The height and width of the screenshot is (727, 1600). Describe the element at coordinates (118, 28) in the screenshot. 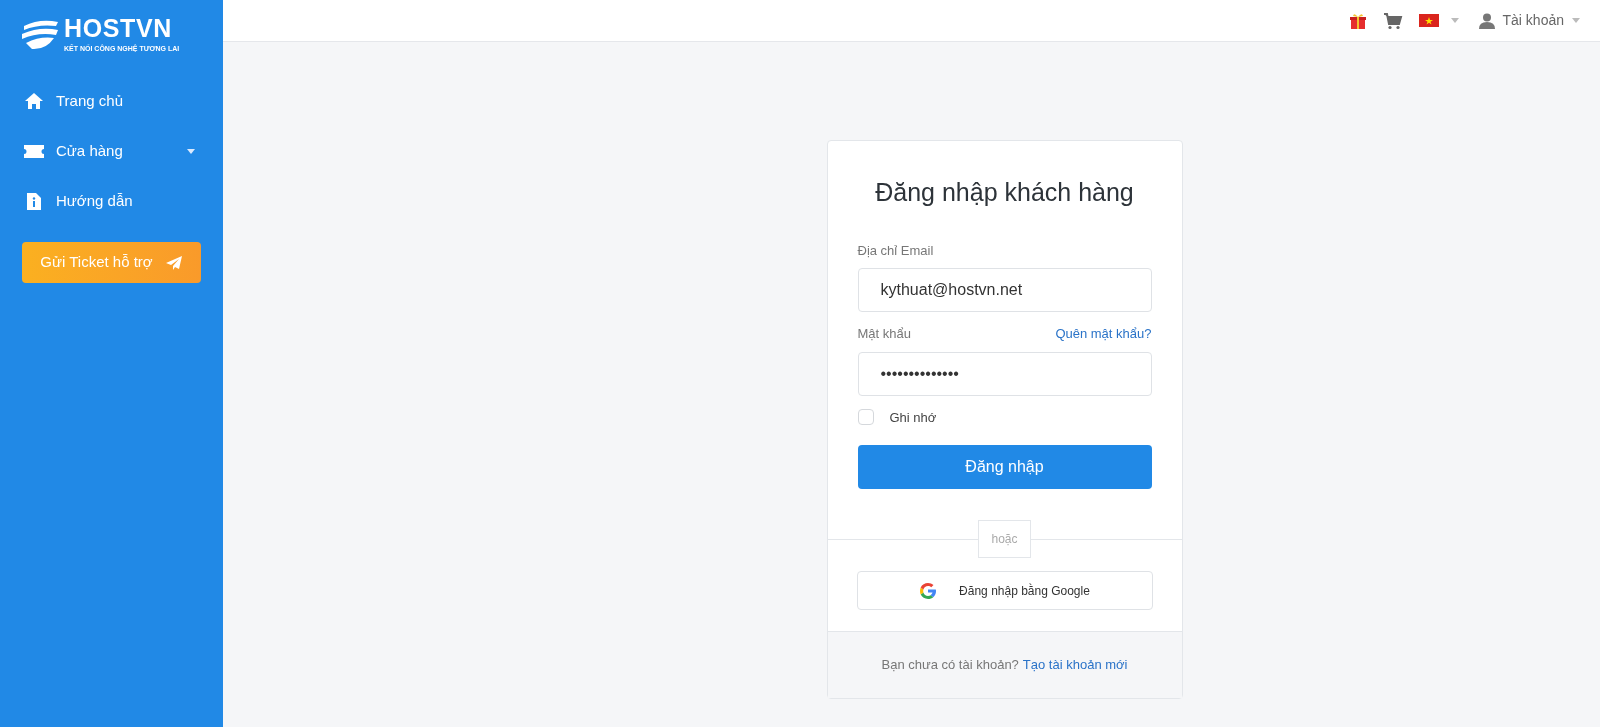

I see `logo-name: HOSTVN` at that location.